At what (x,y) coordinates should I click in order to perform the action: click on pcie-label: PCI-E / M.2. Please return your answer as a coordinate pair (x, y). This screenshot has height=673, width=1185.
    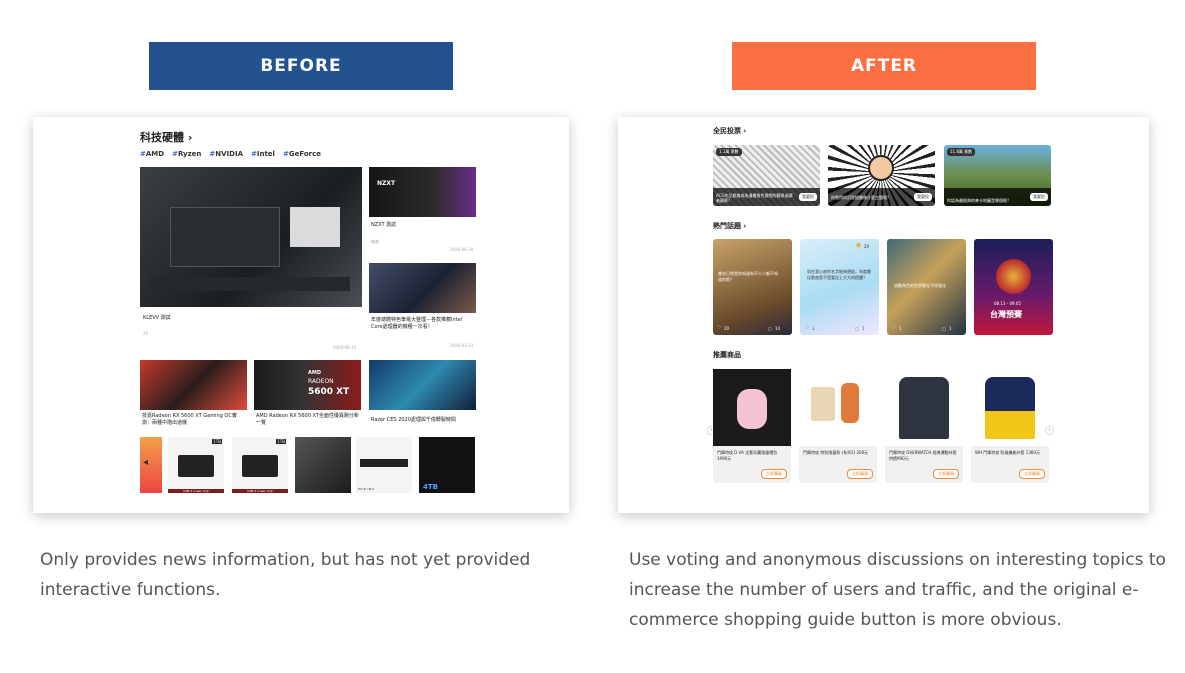
    Looking at the image, I should click on (366, 489).